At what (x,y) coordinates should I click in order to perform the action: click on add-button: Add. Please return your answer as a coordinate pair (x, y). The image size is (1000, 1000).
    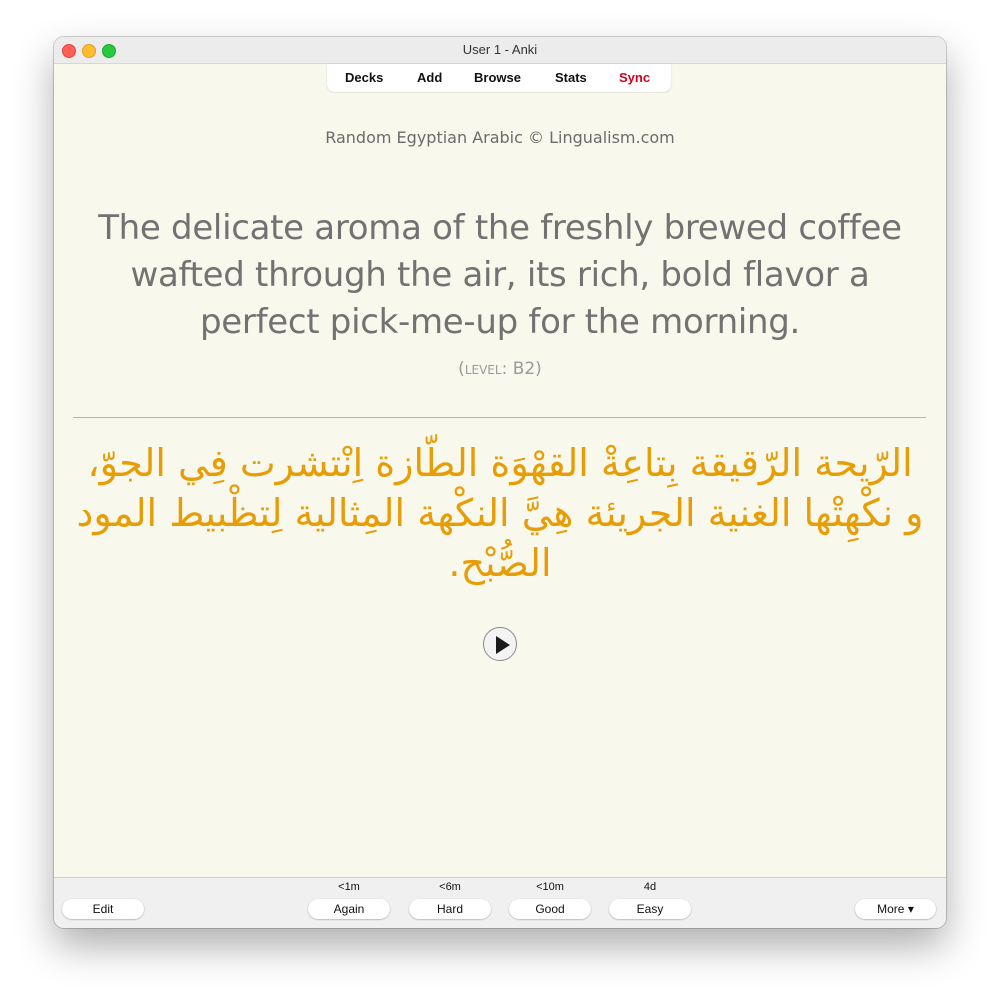
    Looking at the image, I should click on (429, 77).